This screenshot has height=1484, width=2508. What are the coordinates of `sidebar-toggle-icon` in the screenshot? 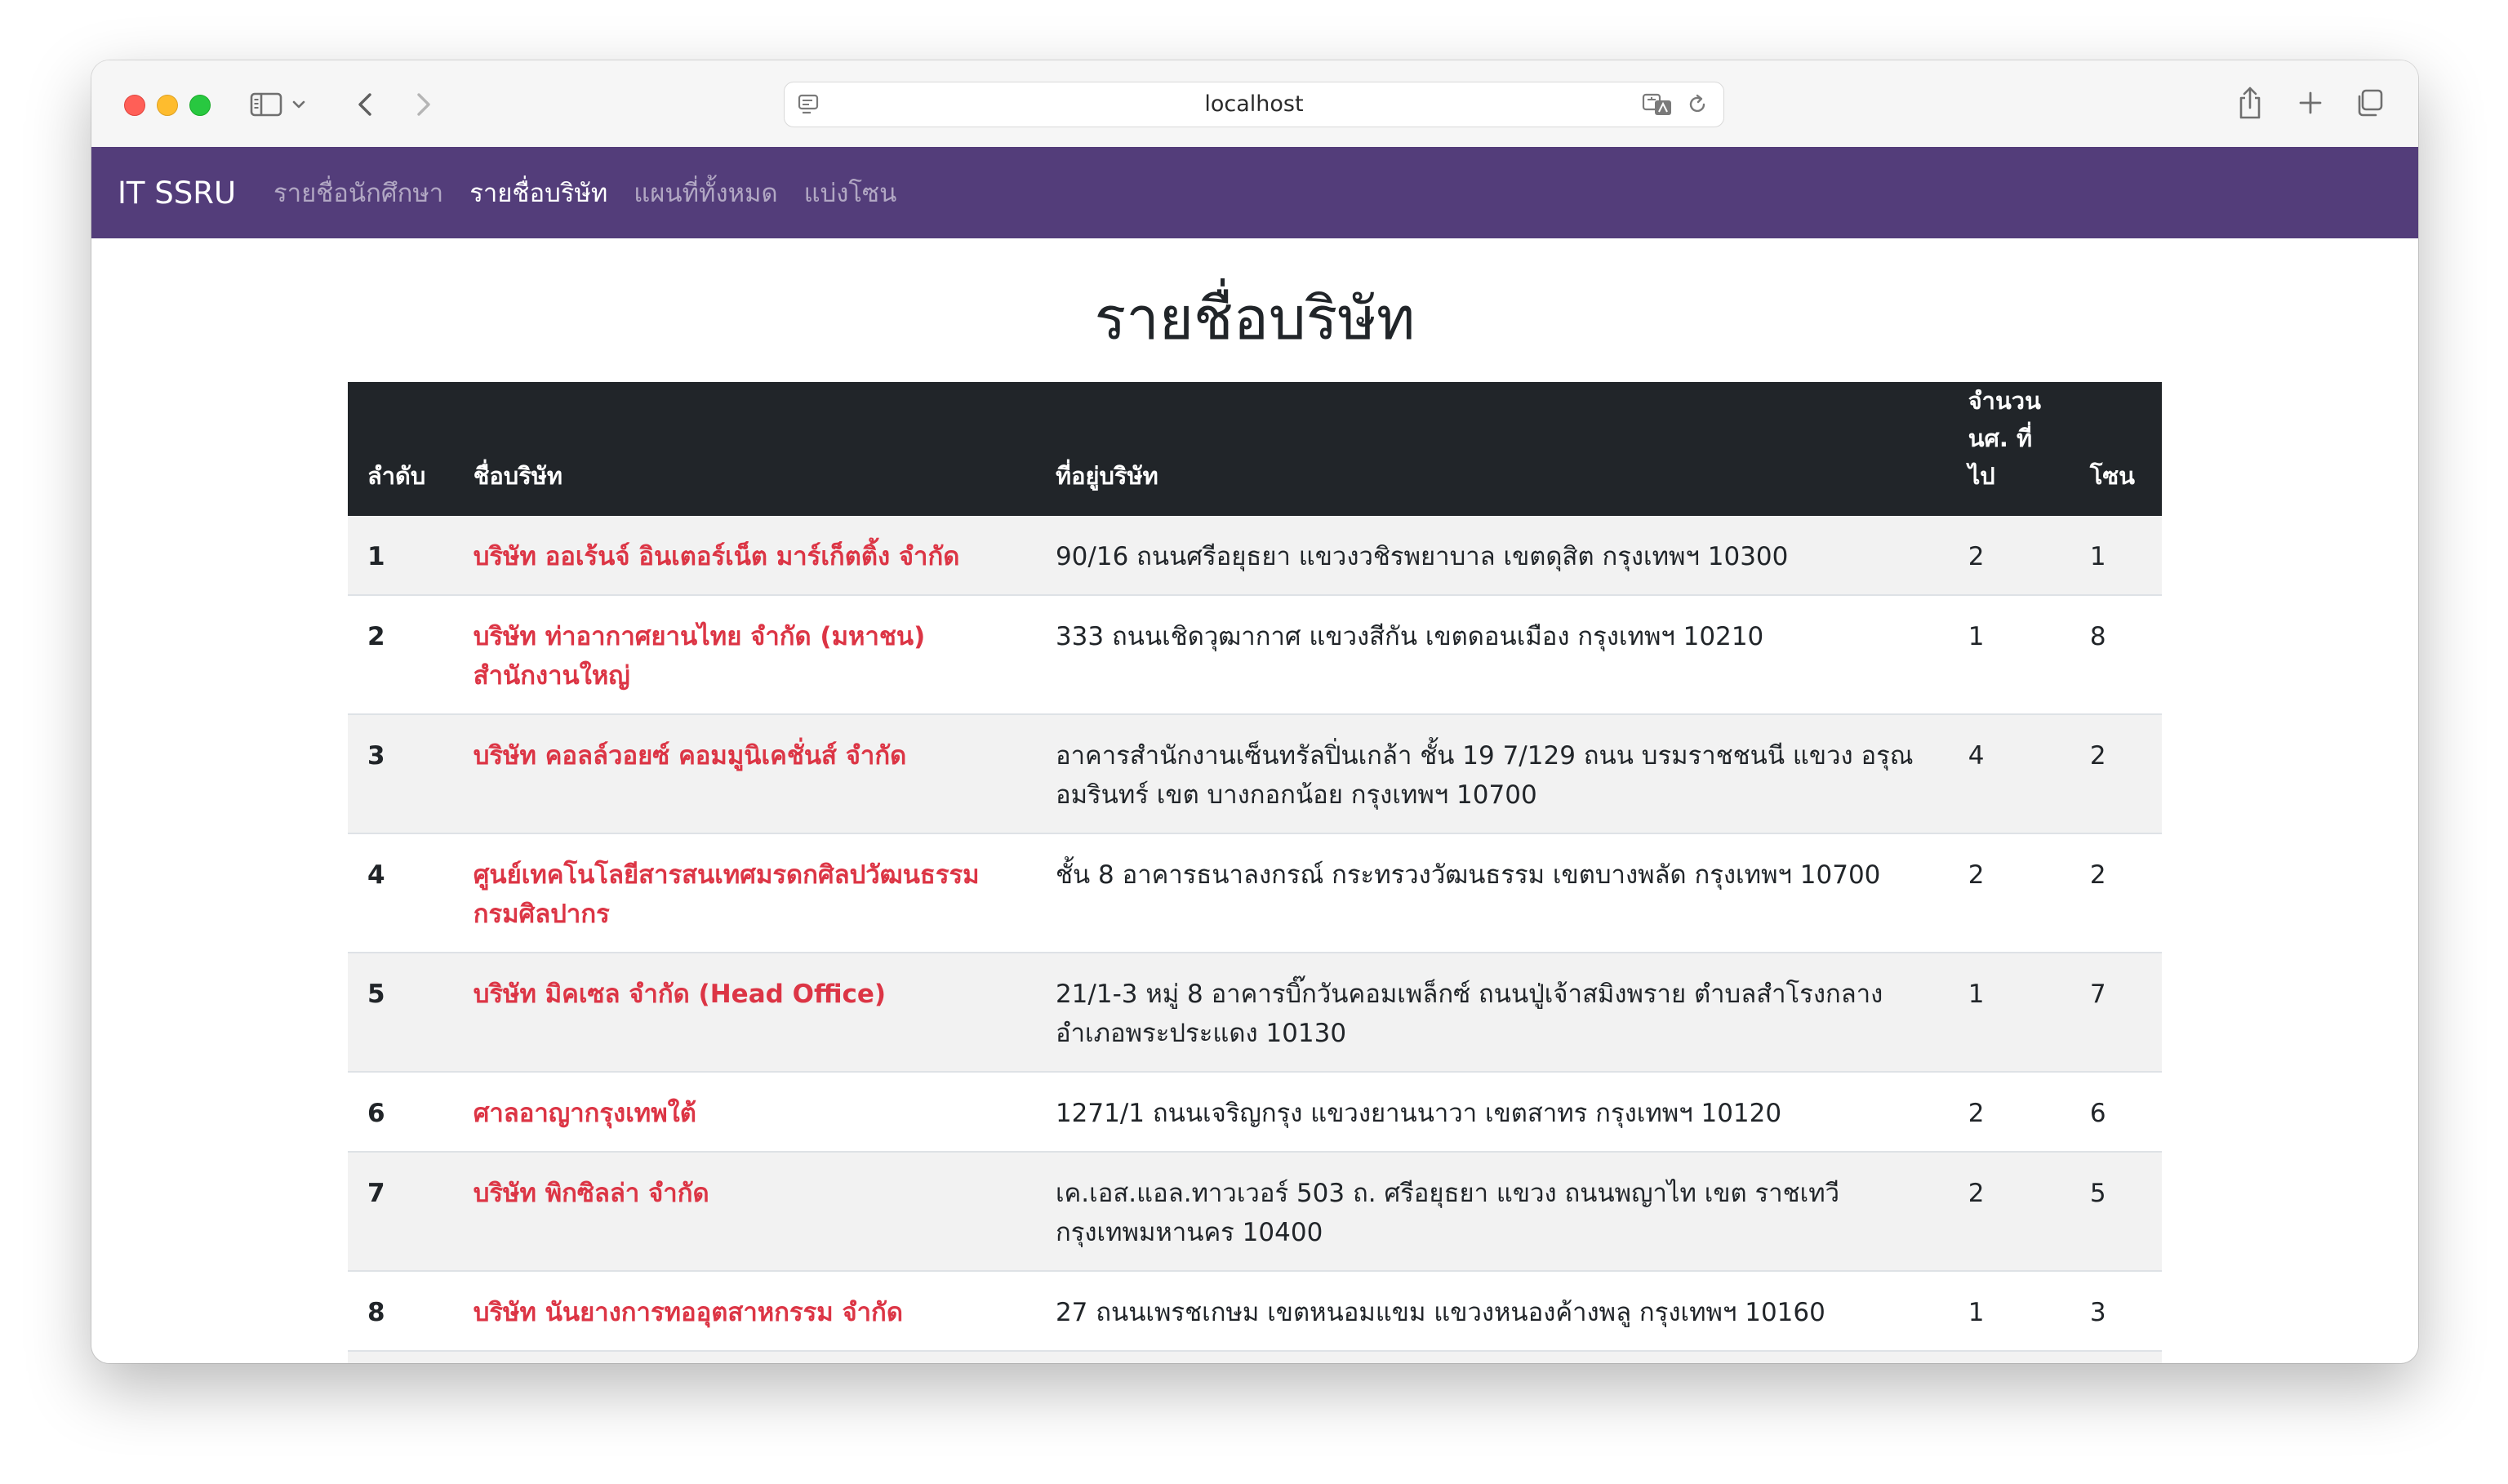 It's located at (266, 105).